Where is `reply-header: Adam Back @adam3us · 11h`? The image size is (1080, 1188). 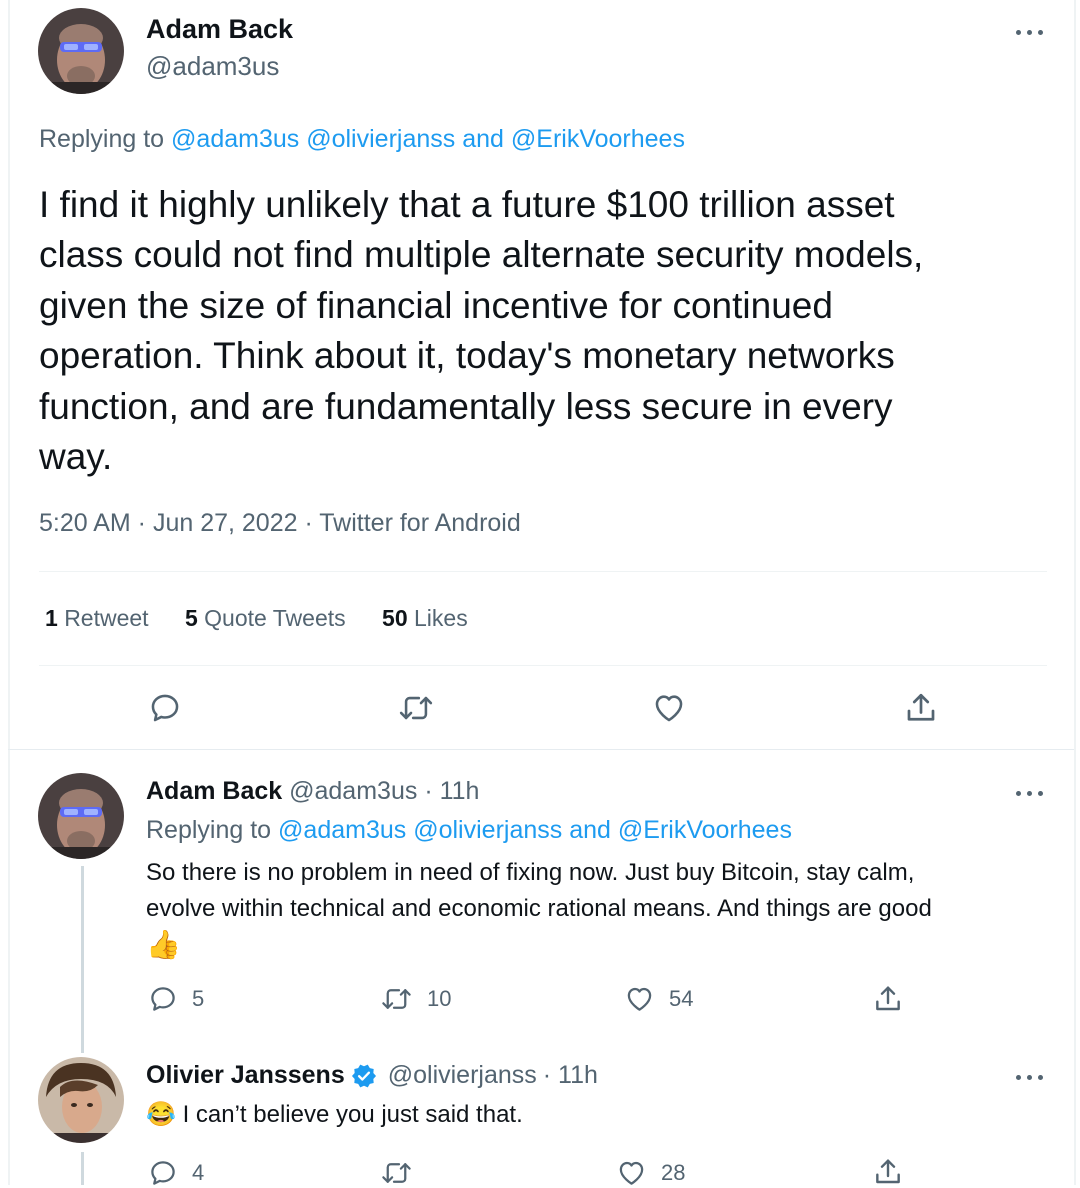
reply-header: Adam Back @adam3us · 11h is located at coordinates (312, 791).